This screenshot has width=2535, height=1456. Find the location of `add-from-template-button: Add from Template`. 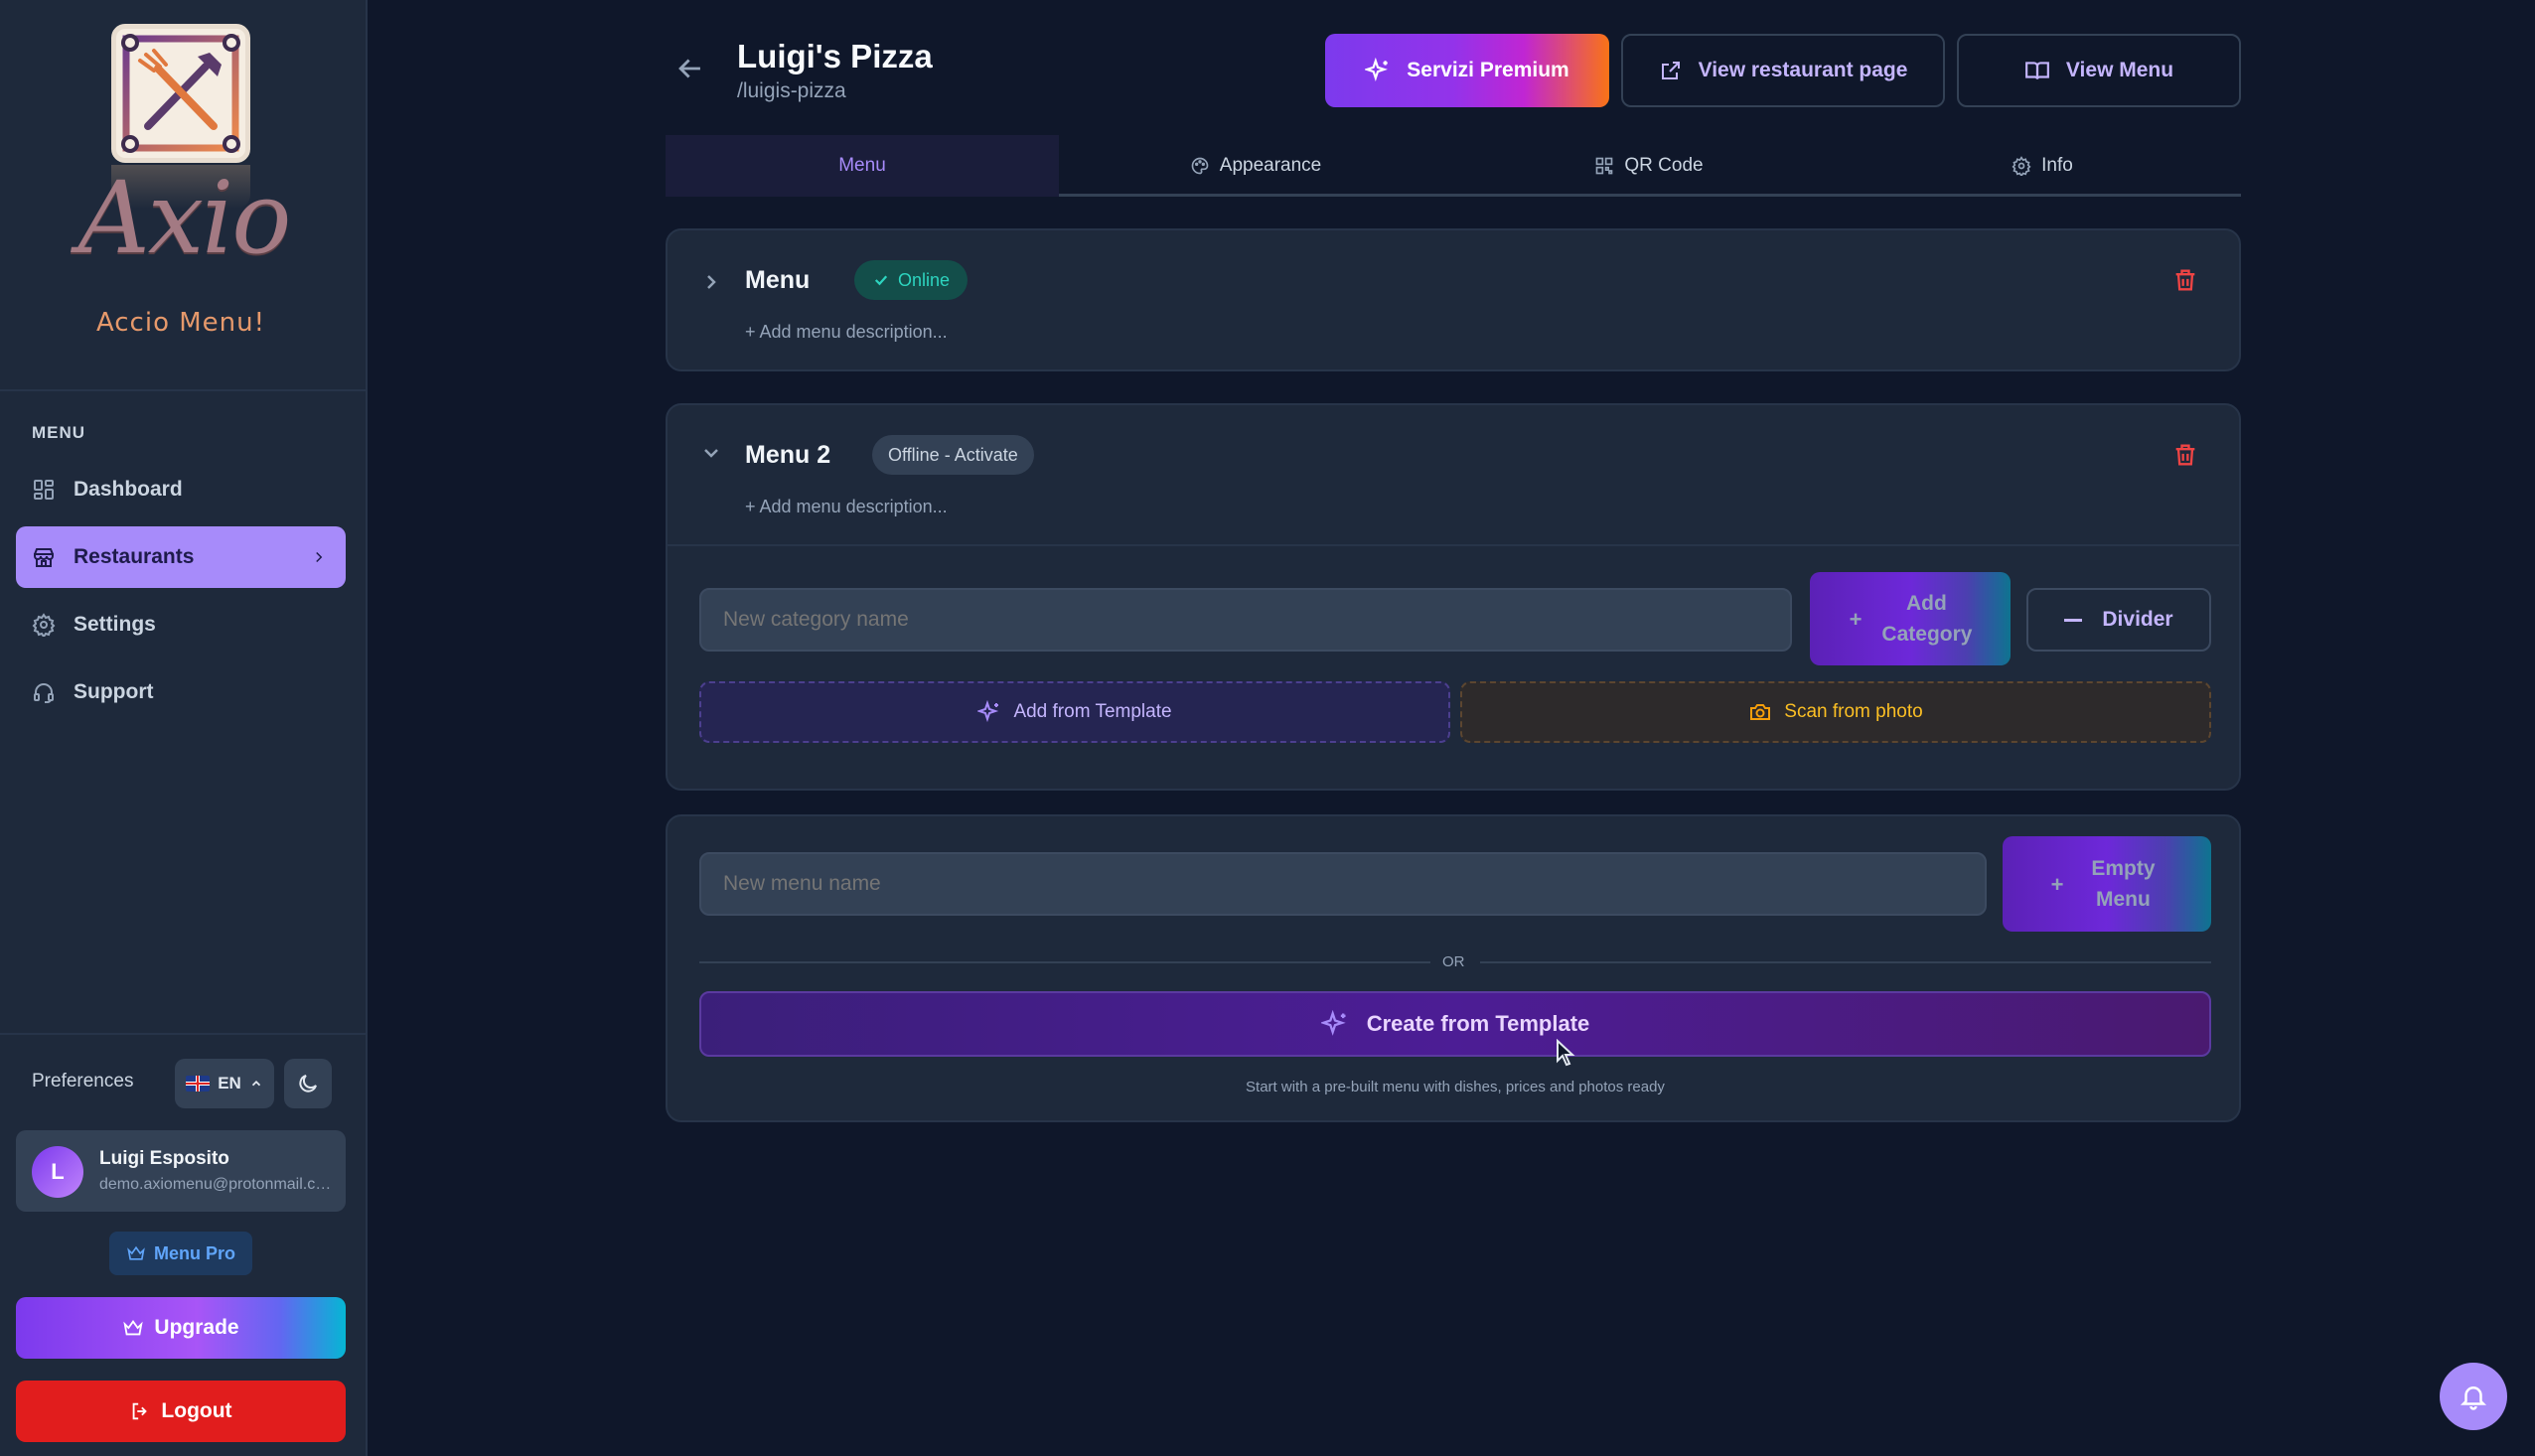

add-from-template-button: Add from Template is located at coordinates (1074, 712).